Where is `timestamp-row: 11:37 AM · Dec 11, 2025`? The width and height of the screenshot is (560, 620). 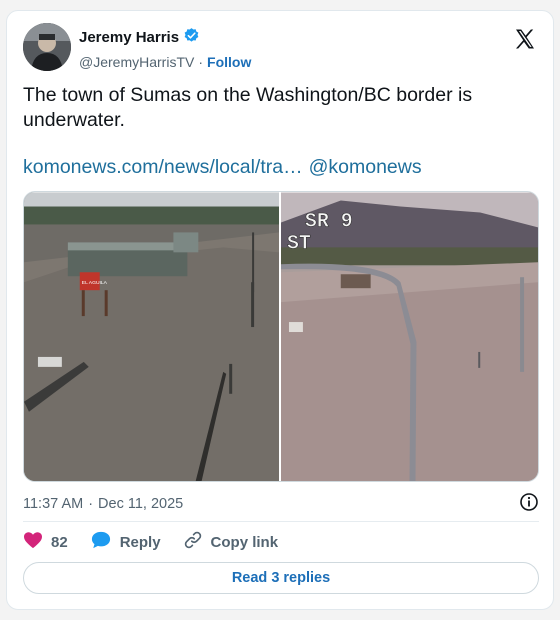
timestamp-row: 11:37 AM · Dec 11, 2025 is located at coordinates (281, 504).